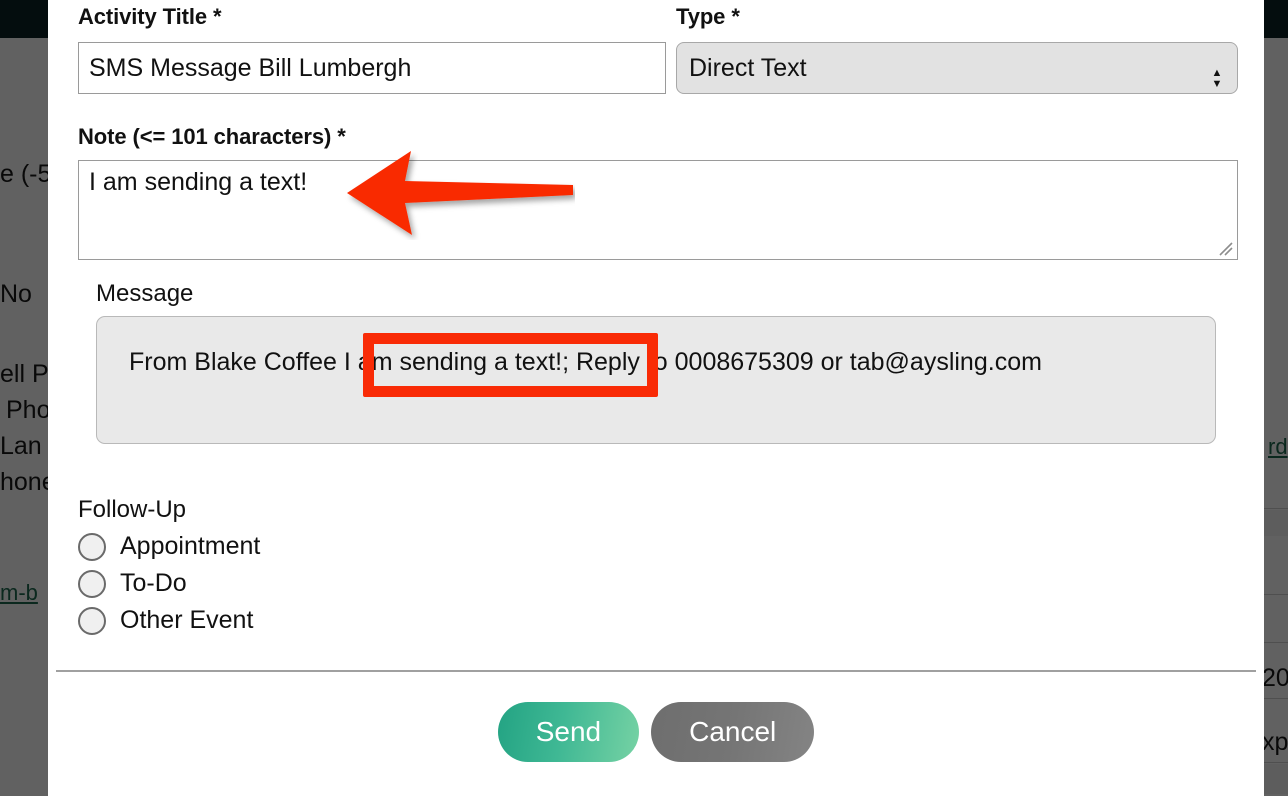 The width and height of the screenshot is (1288, 796). Describe the element at coordinates (150, 16) in the screenshot. I see `activity-title-label: Activity Title *` at that location.